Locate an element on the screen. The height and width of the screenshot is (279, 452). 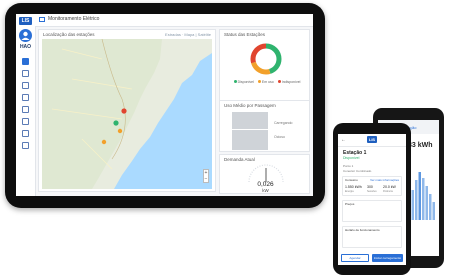
sidebar: LIS HAO is located at coordinates (26, 105).